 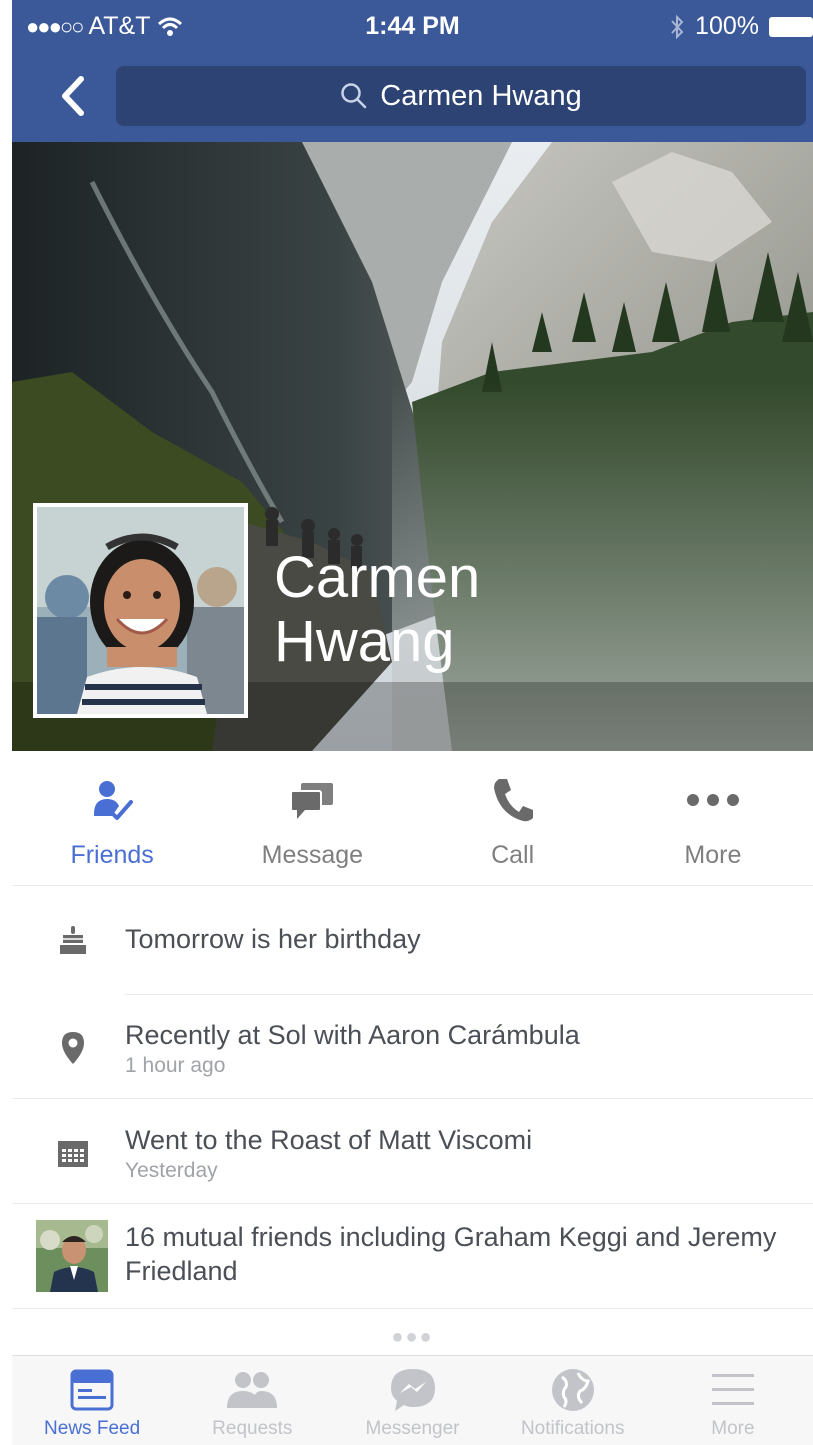 What do you see at coordinates (252, 1390) in the screenshot?
I see `requests-icon` at bounding box center [252, 1390].